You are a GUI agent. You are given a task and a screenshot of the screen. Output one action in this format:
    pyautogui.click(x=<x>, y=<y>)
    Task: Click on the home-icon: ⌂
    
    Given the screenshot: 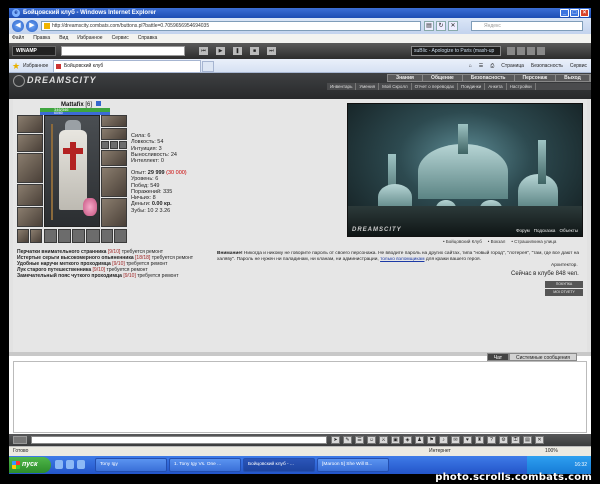 What is the action you would take?
    pyautogui.click(x=470, y=66)
    